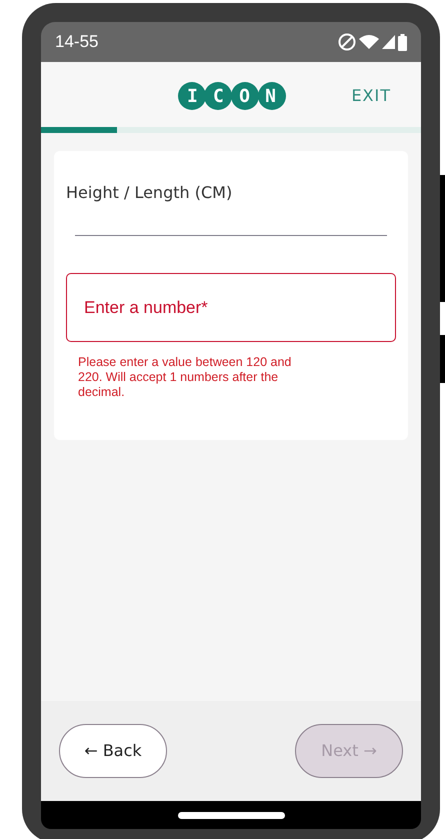  Describe the element at coordinates (388, 42) in the screenshot. I see `signal-icon` at that location.